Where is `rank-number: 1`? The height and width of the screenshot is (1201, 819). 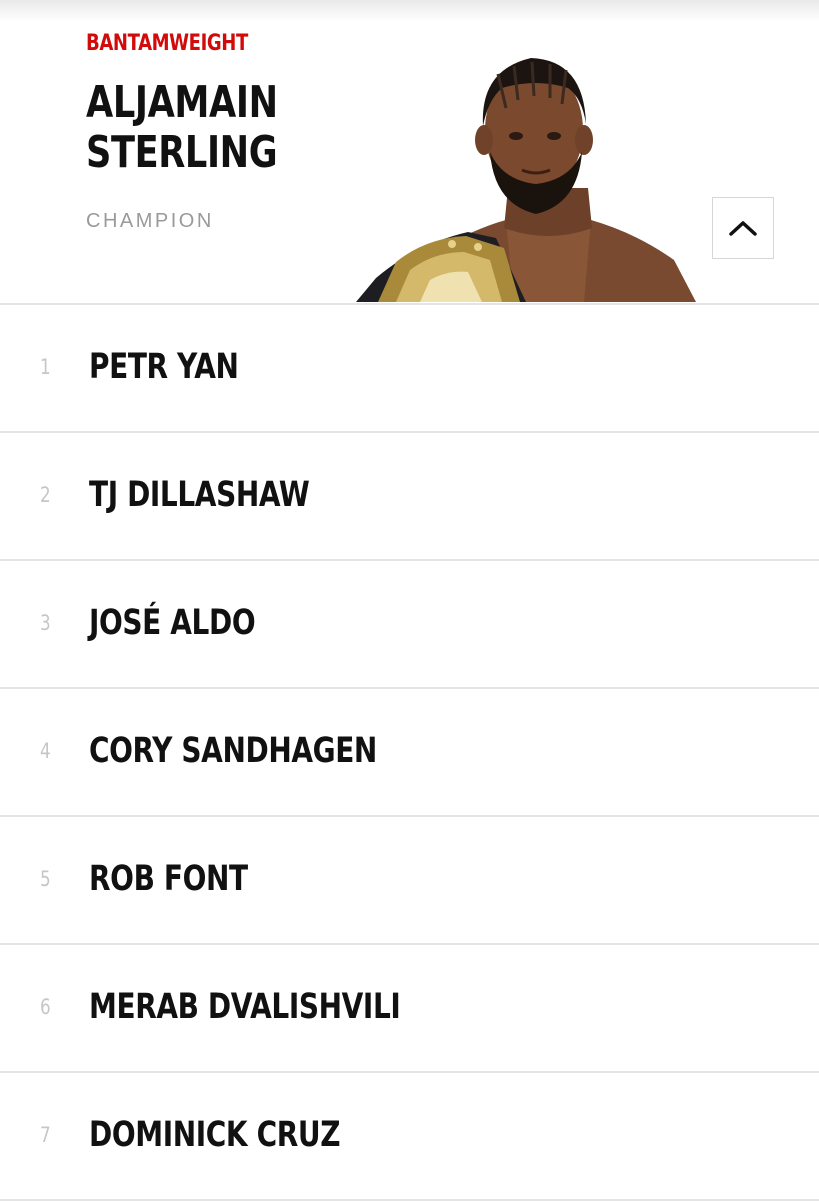 rank-number: 1 is located at coordinates (45, 367).